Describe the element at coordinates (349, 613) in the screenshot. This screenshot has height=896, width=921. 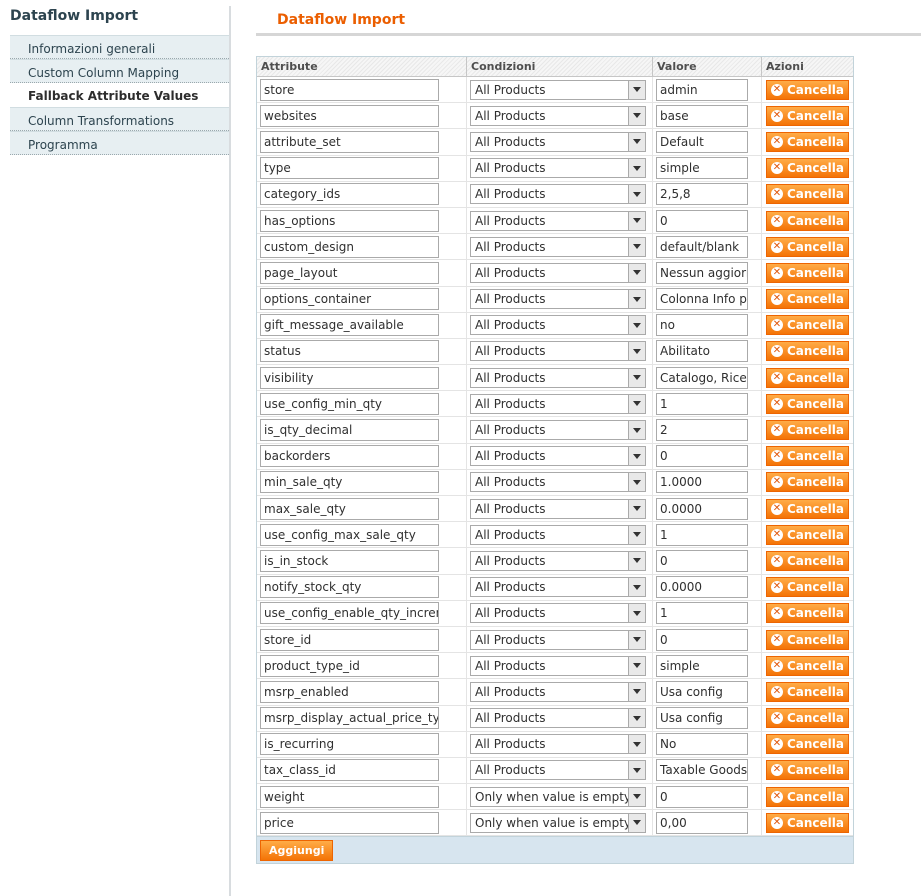
I see `attribute-input: use_config_enable_qty_increm` at that location.